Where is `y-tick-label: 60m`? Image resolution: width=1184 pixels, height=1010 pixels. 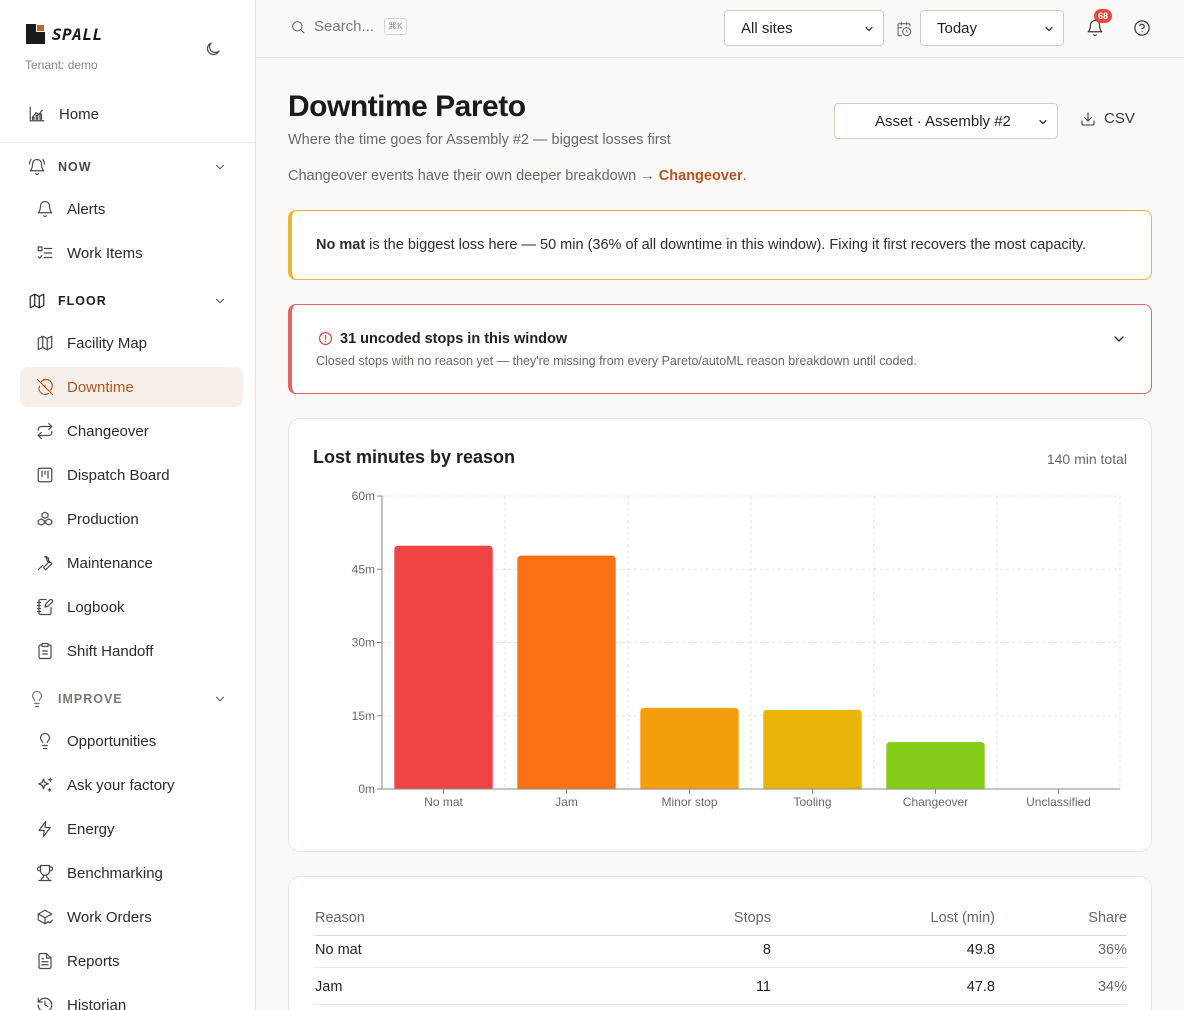
y-tick-label: 60m is located at coordinates (363, 496).